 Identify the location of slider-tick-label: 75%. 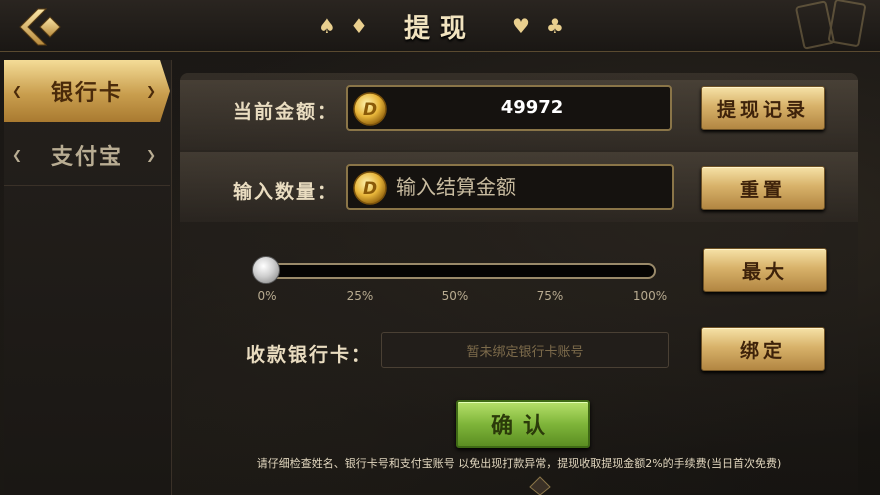
(550, 296).